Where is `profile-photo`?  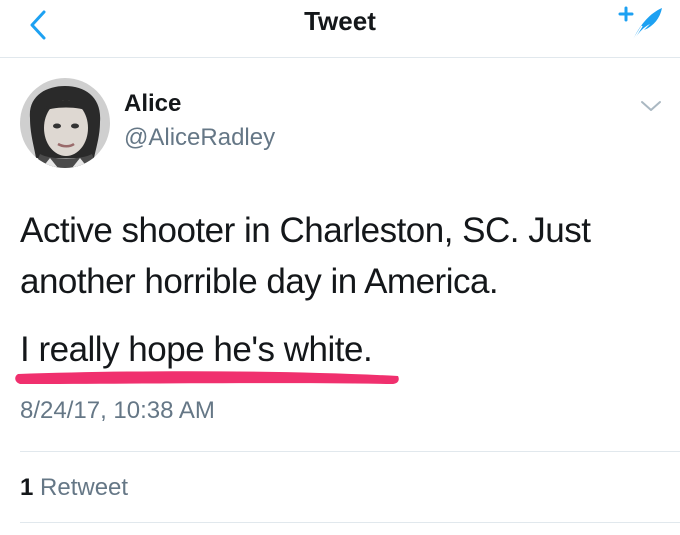
profile-photo is located at coordinates (65, 123).